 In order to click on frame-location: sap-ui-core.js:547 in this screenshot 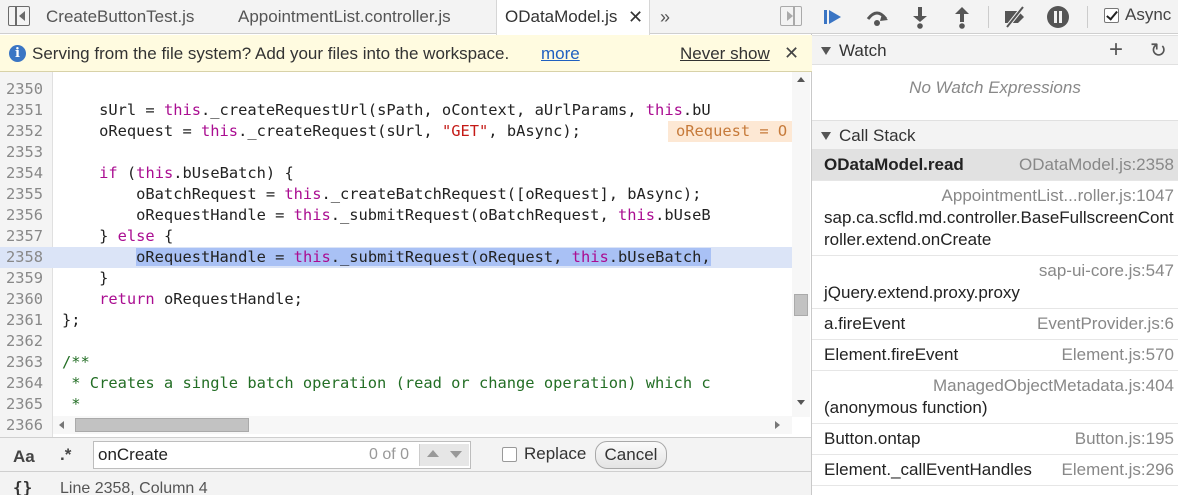, I will do `click(999, 271)`.